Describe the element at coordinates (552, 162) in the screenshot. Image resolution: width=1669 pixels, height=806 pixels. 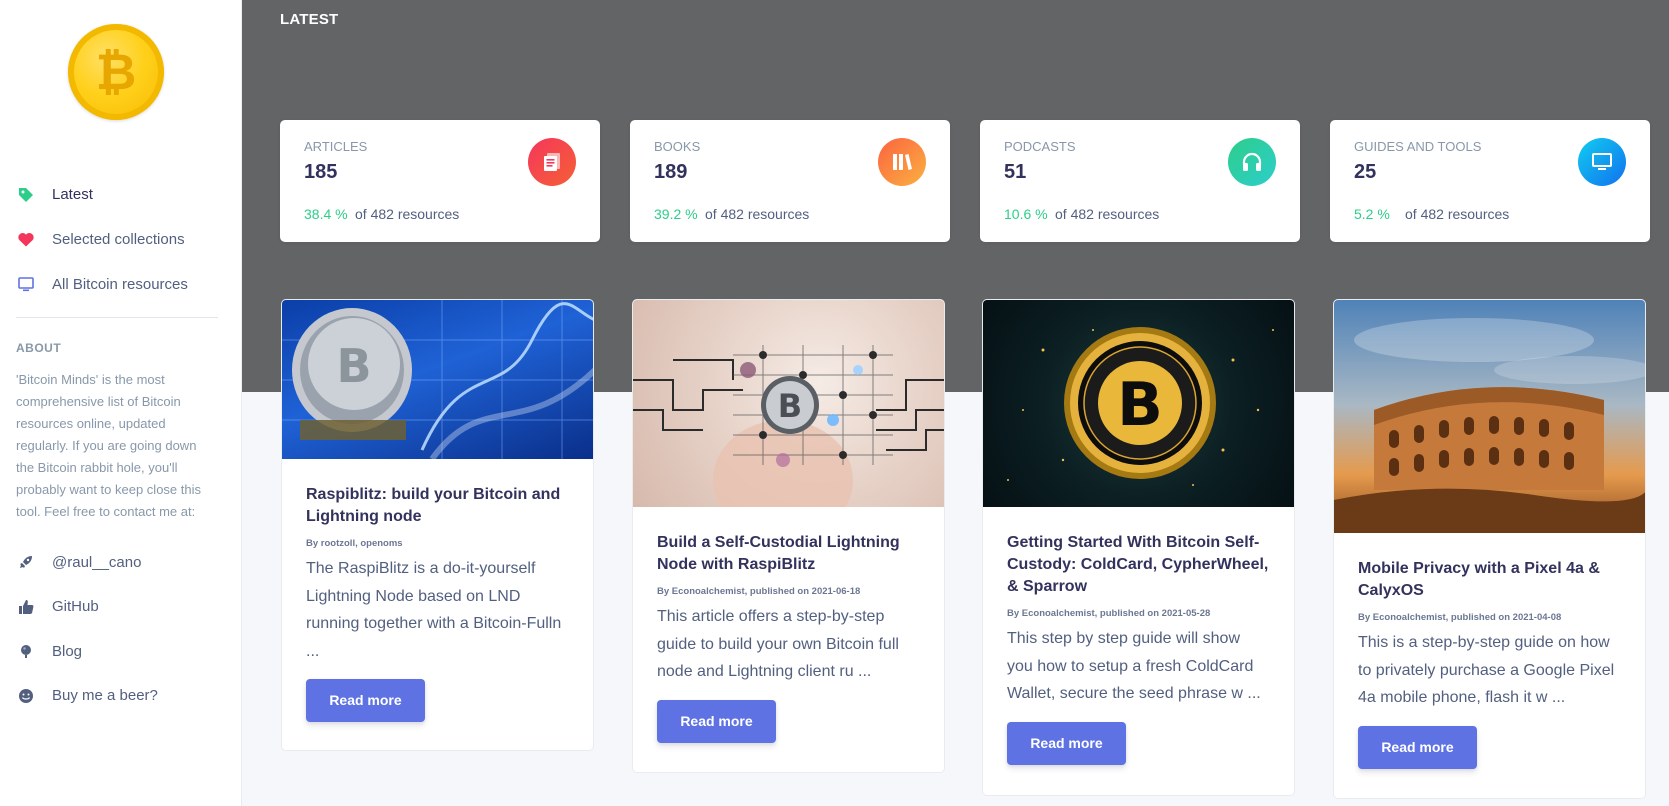
I see `article-icon` at that location.